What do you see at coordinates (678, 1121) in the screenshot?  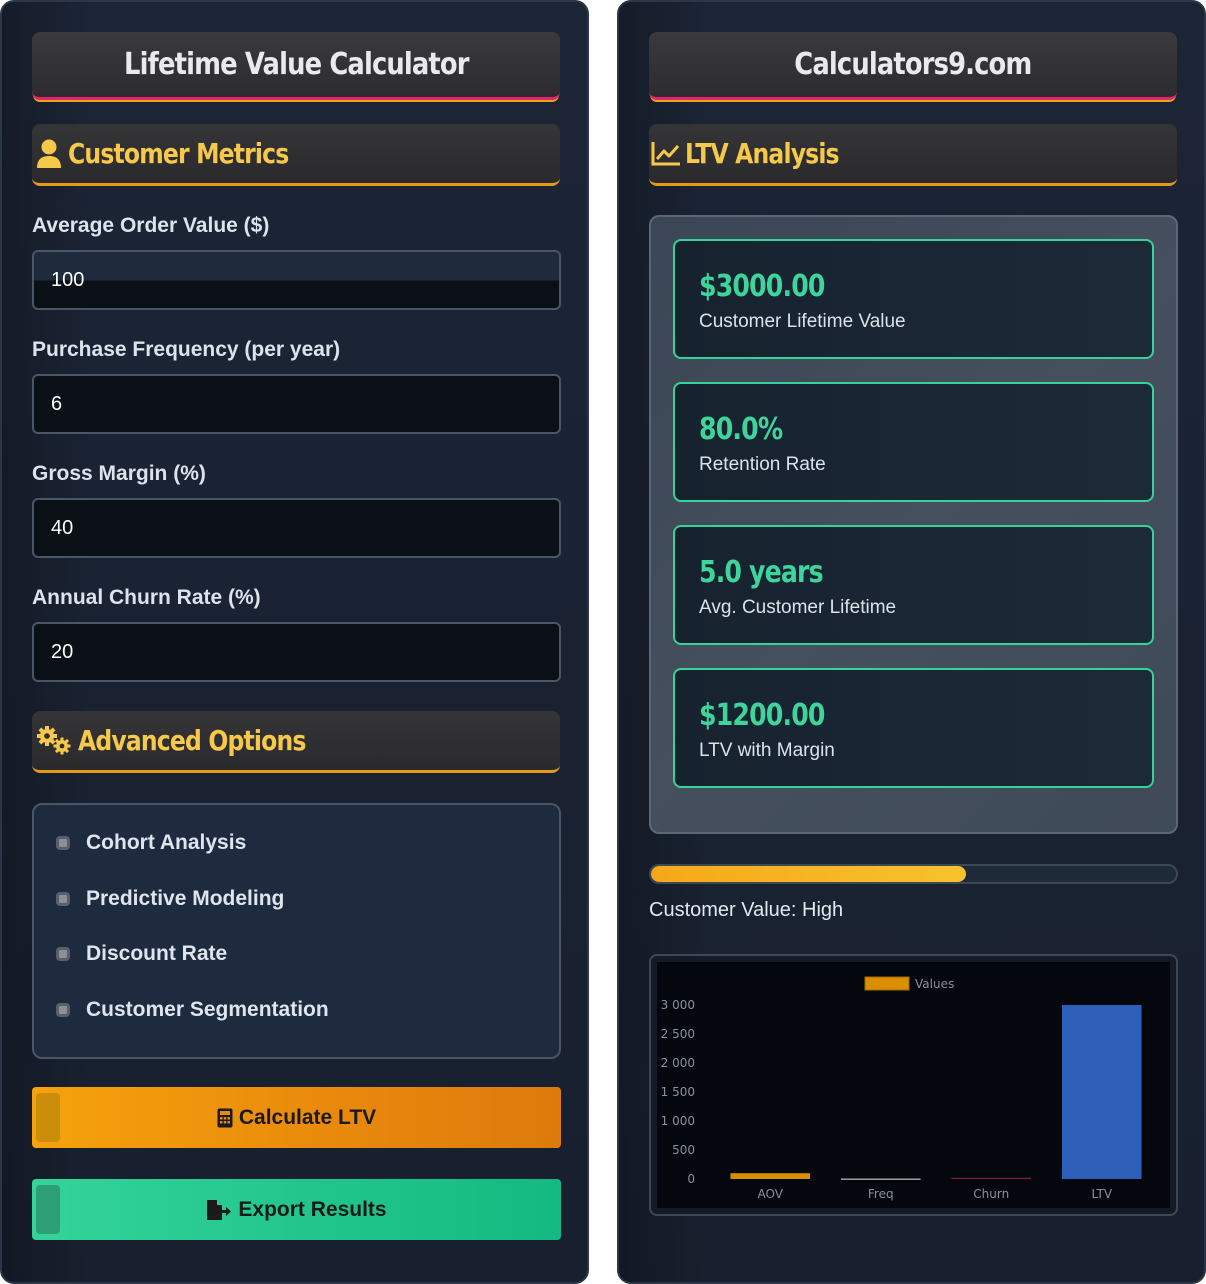 I see `y-tick-label: 1 000` at bounding box center [678, 1121].